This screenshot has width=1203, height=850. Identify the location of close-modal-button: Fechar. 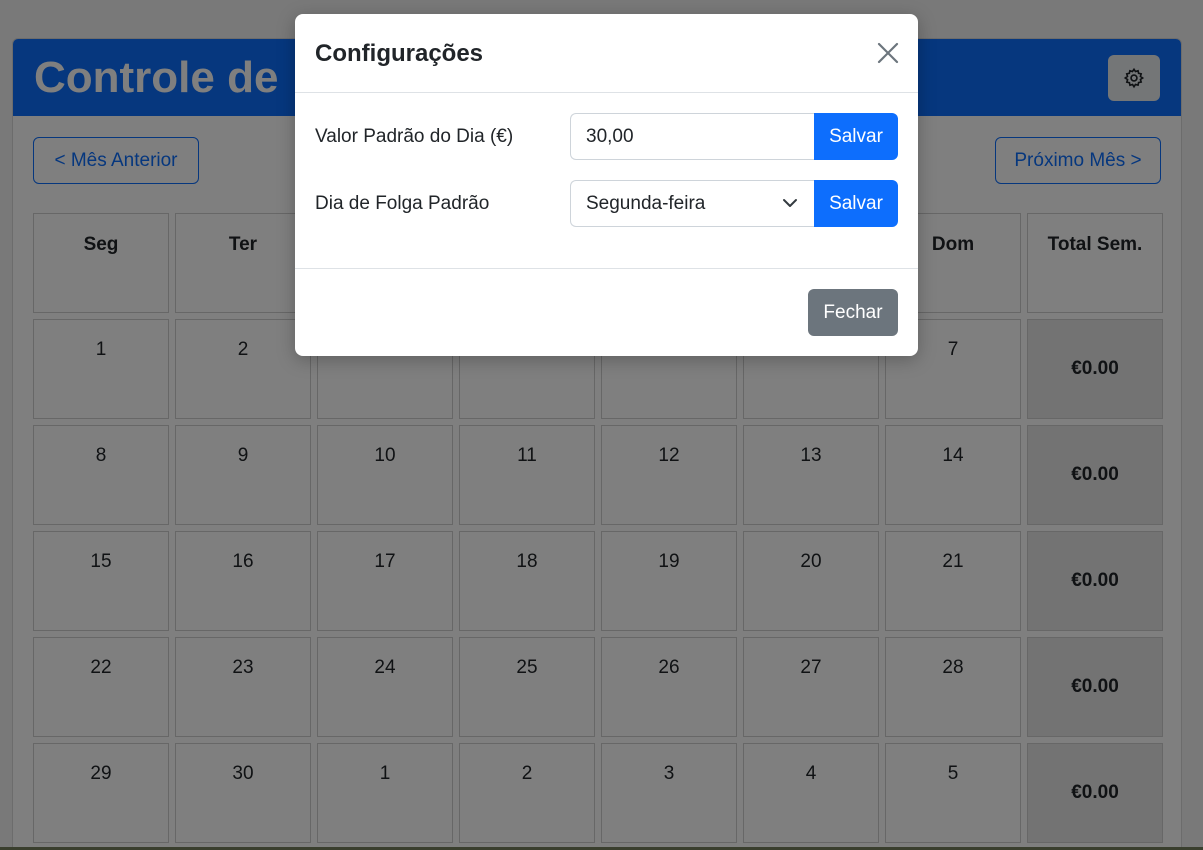
(853, 312).